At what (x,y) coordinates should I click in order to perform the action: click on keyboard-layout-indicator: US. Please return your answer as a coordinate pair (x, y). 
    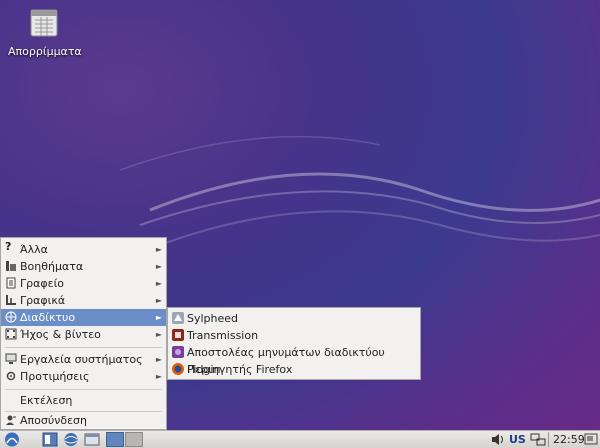
    Looking at the image, I should click on (517, 439).